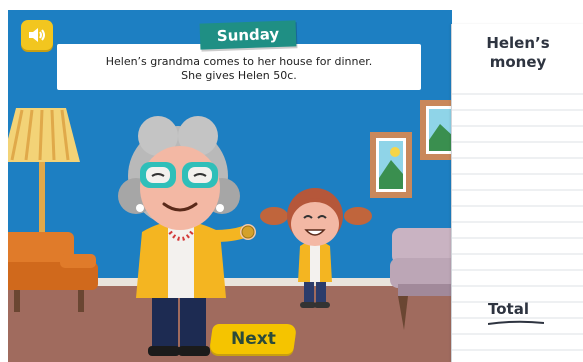  I want to click on notebook-title: Helen’s money, so click(517, 53).